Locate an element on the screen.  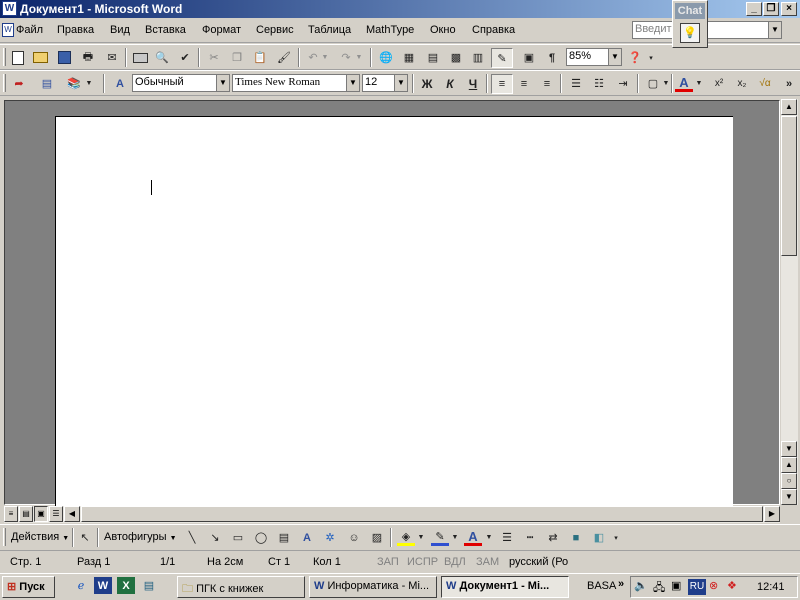
menu-file: Файл is located at coordinates (29, 30).